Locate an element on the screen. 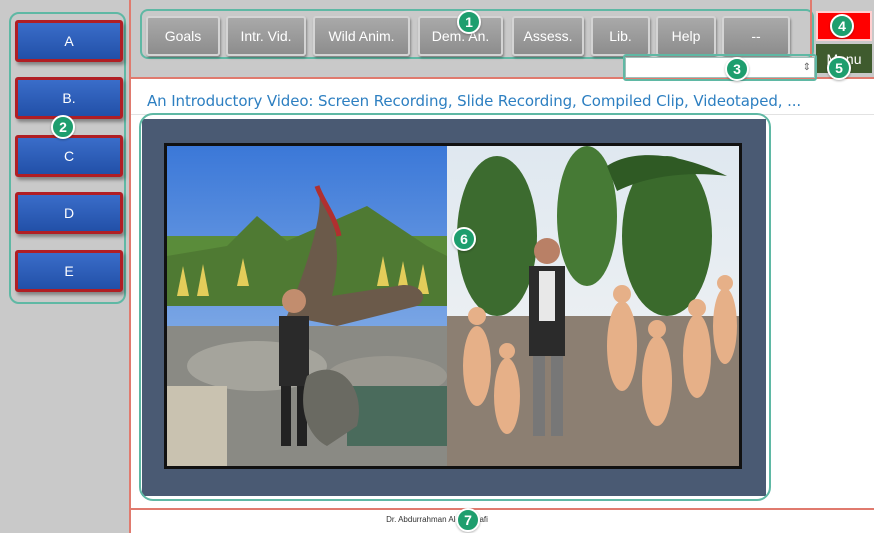 This screenshot has width=874, height=533. annotation-badge-3: 3 is located at coordinates (737, 69).